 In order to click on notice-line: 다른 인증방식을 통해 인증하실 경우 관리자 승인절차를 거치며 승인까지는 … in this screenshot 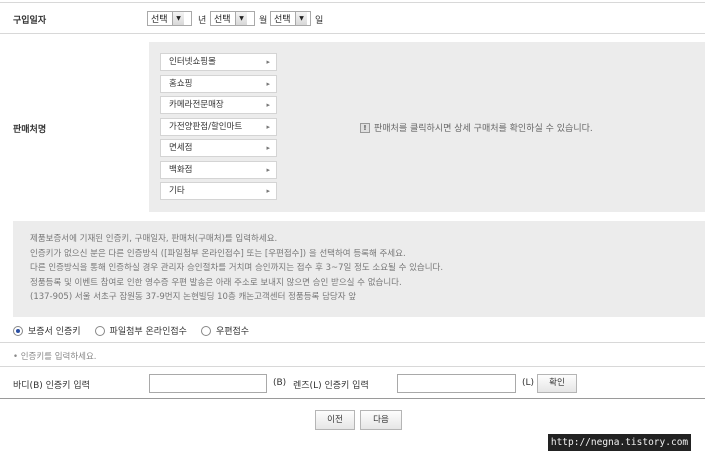, I will do `click(237, 268)`.